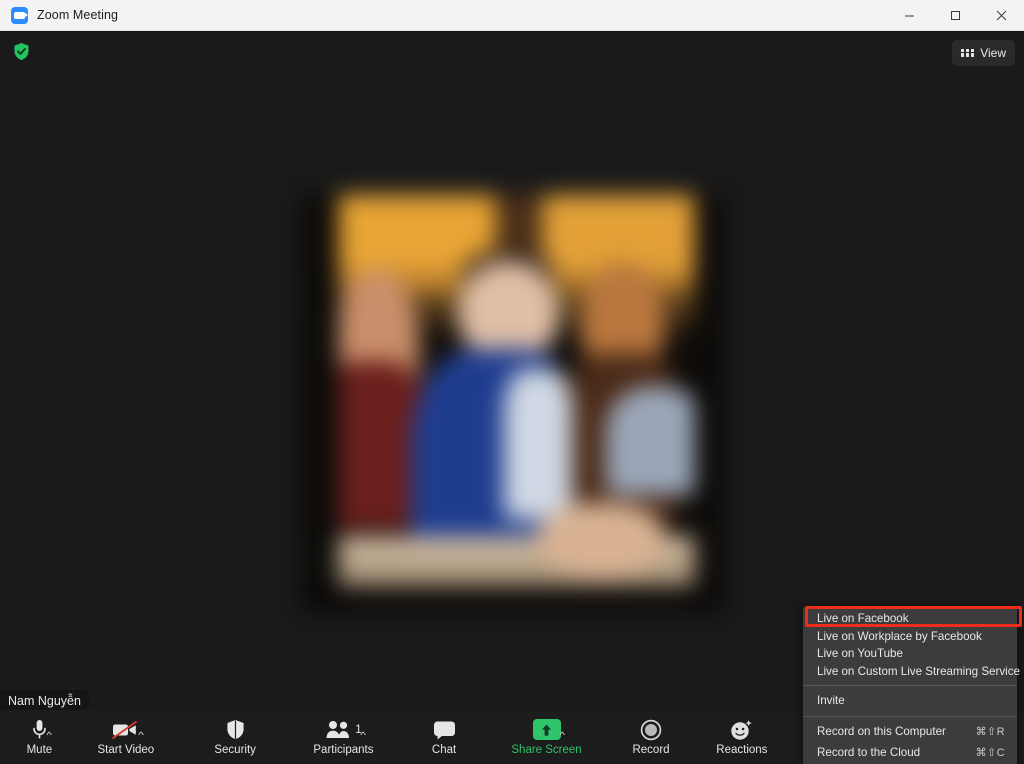 The height and width of the screenshot is (764, 1024). I want to click on zoom-app-icon, so click(19, 15).